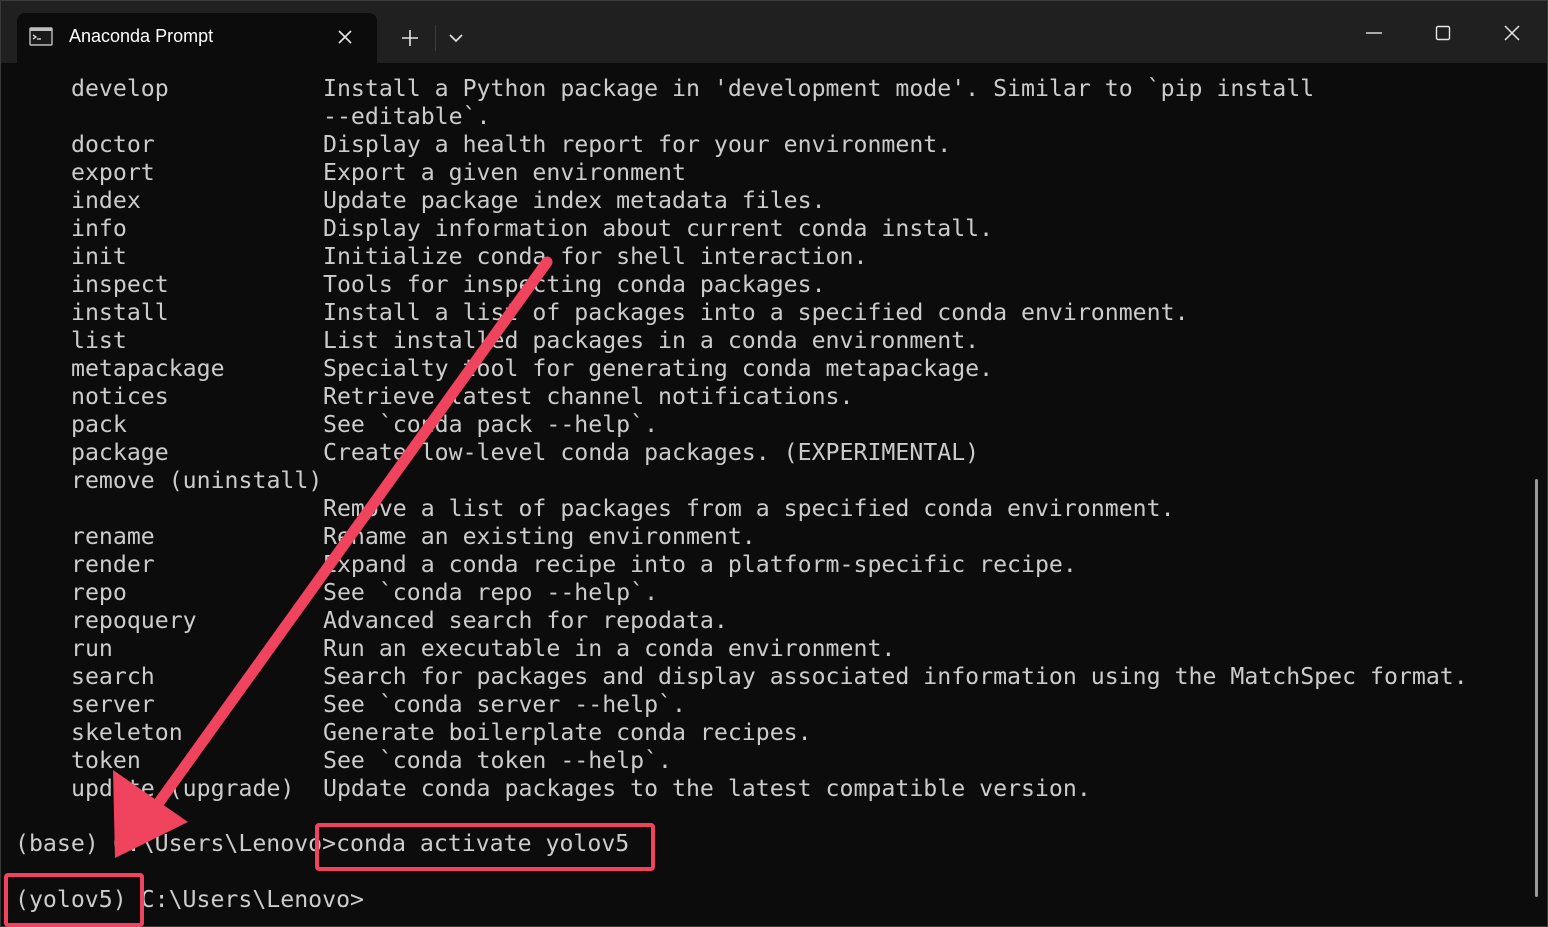 The image size is (1548, 927). Describe the element at coordinates (1374, 33) in the screenshot. I see `minimize-icon` at that location.